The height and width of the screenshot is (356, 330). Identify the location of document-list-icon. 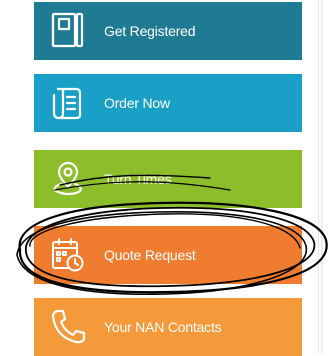
(68, 103).